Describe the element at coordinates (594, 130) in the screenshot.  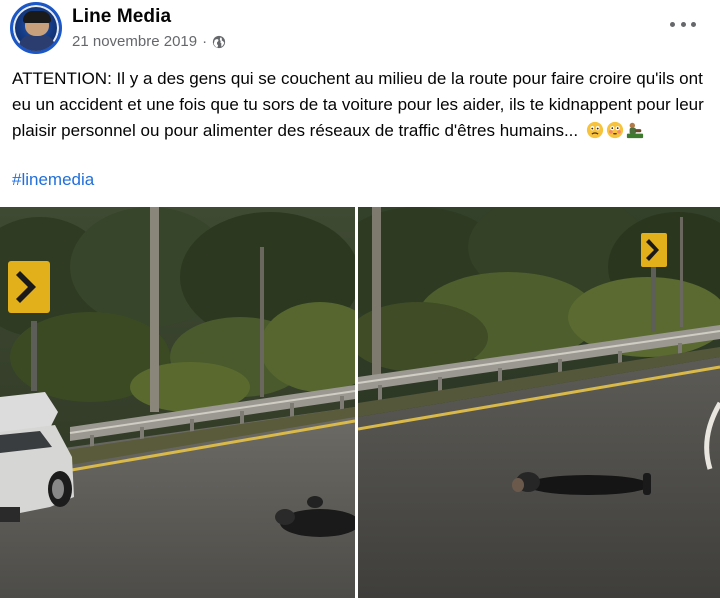
I see `worried-face-emoji` at that location.